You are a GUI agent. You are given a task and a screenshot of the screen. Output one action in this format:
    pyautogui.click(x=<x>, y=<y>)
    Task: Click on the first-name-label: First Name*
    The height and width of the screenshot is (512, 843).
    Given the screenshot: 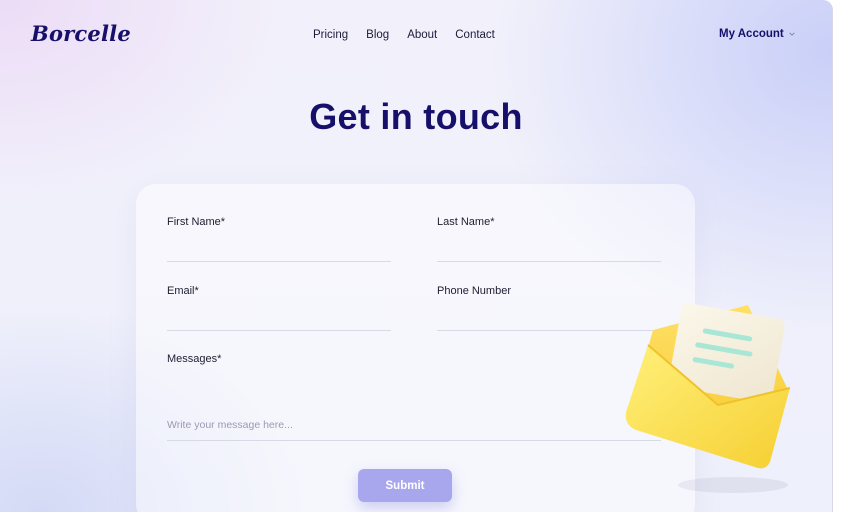 What is the action you would take?
    pyautogui.click(x=196, y=222)
    